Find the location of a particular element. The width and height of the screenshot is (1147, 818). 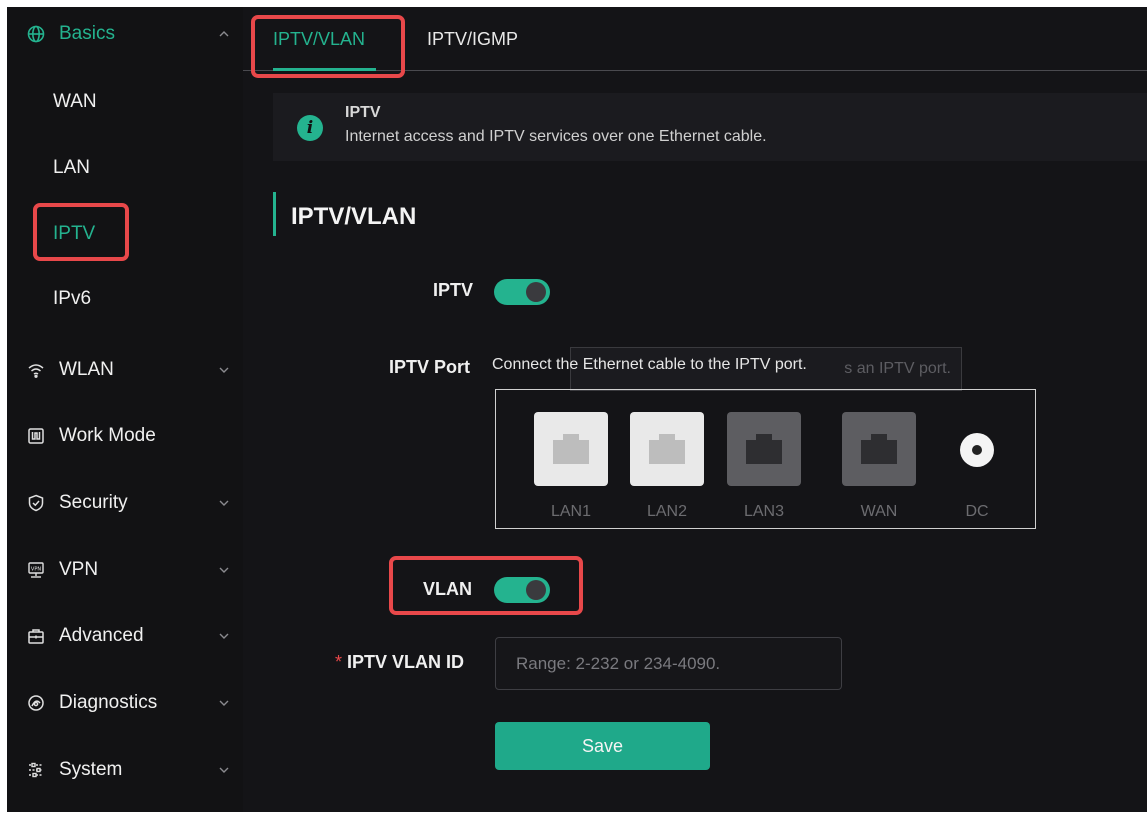

port-label: DC is located at coordinates (977, 511).